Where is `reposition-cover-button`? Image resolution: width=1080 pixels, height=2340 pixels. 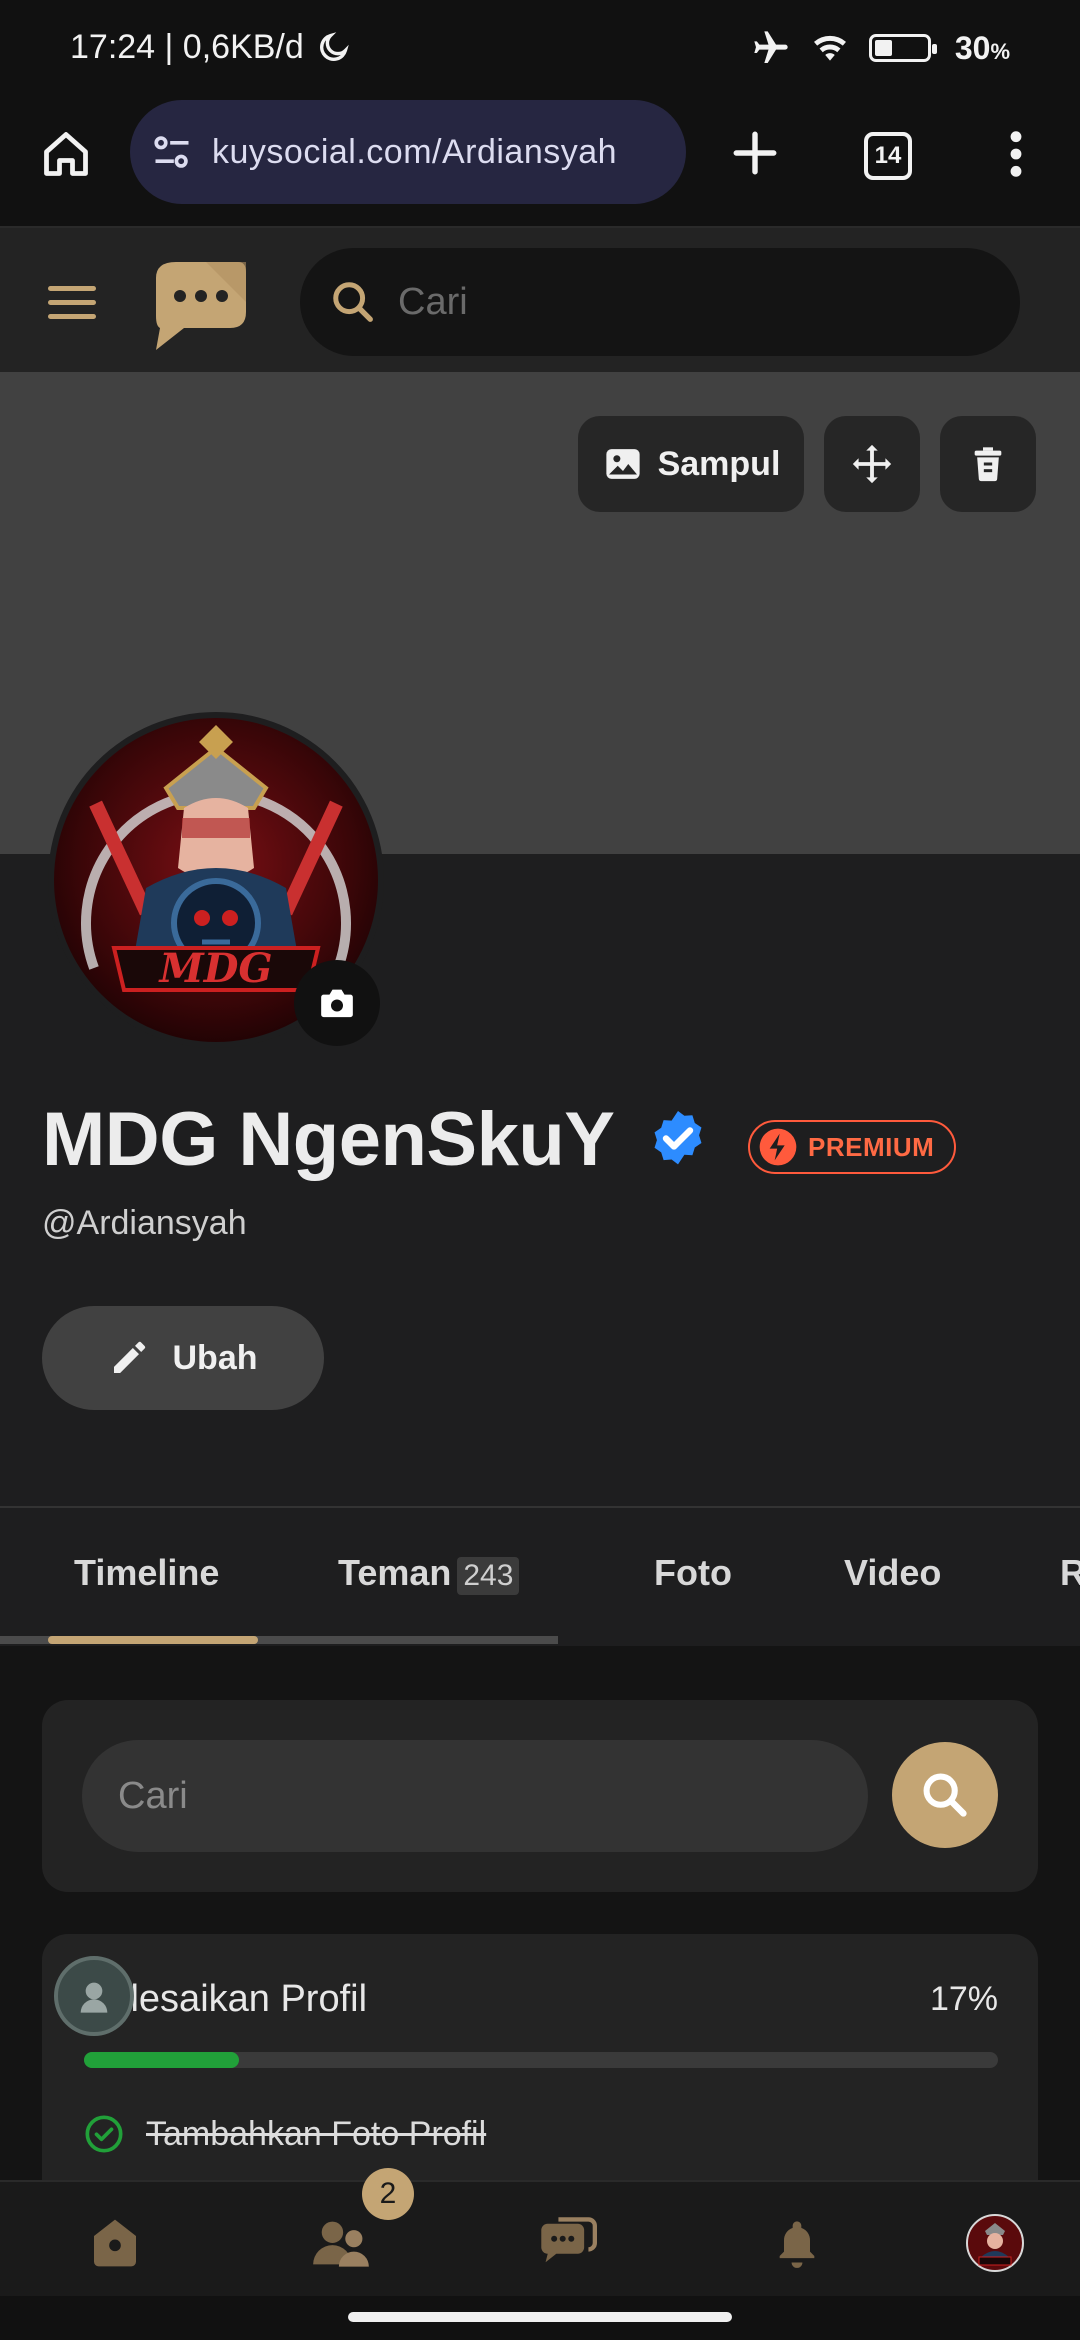 reposition-cover-button is located at coordinates (872, 464).